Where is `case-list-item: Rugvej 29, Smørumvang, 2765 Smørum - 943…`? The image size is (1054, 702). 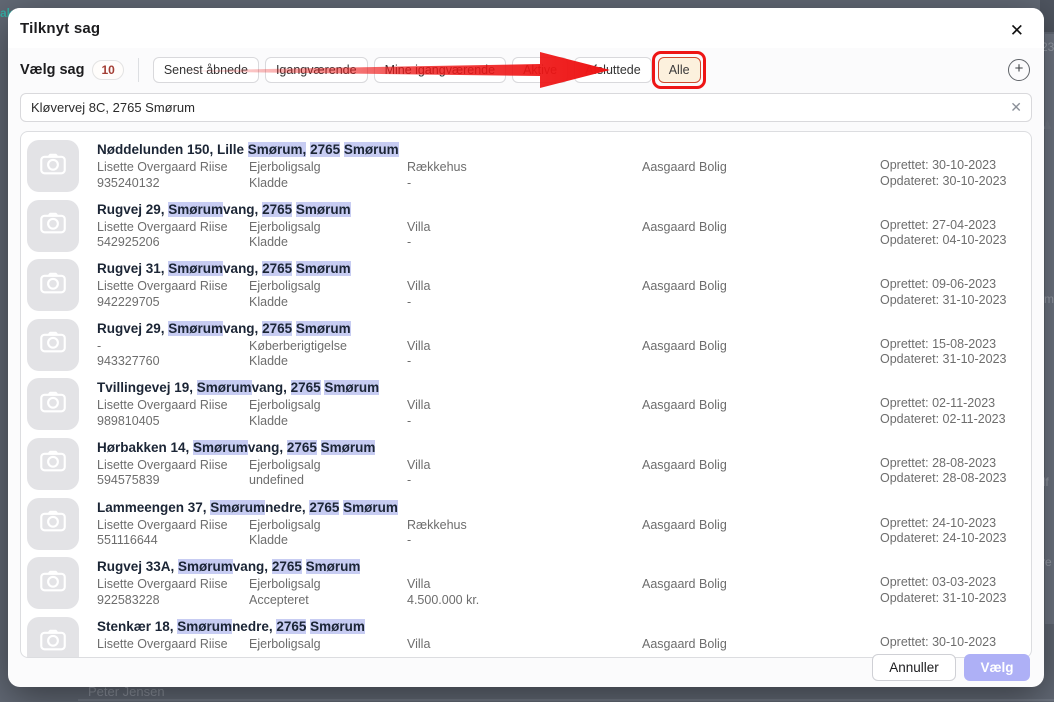
case-list-item: Rugvej 29, Smørumvang, 2765 Smørum - 943… is located at coordinates (529, 346).